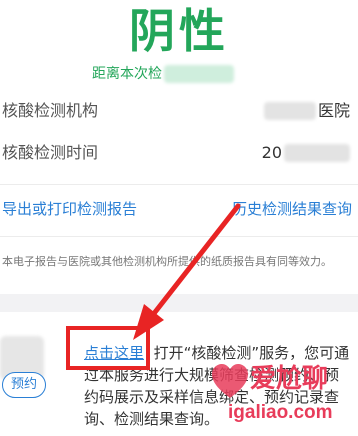 The height and width of the screenshot is (436, 358). What do you see at coordinates (199, 74) in the screenshot?
I see `redacted-duration` at bounding box center [199, 74].